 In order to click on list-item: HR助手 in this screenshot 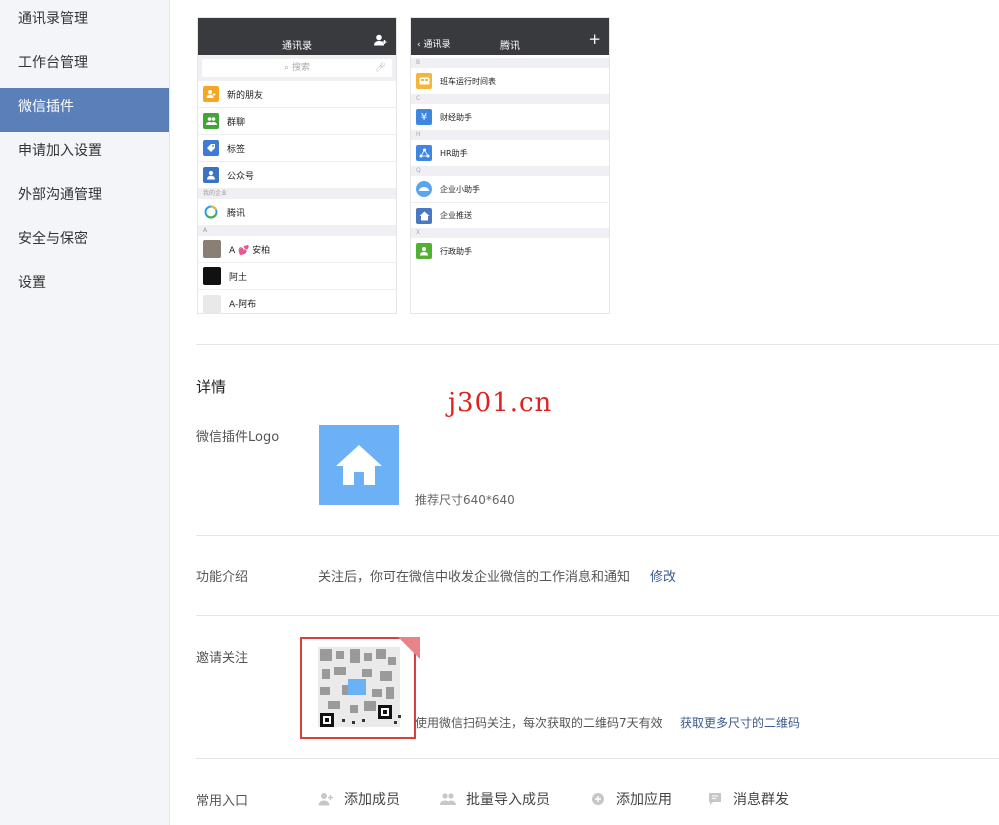, I will do `click(510, 153)`.